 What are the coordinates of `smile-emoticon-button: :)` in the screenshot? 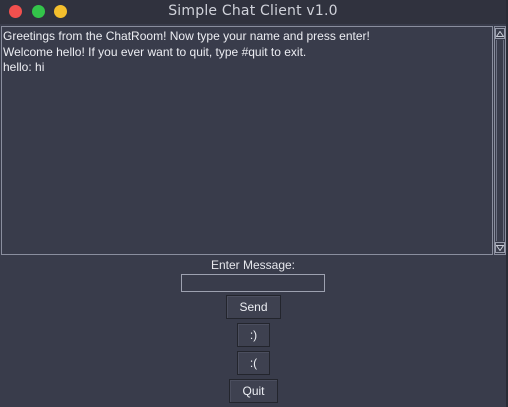 It's located at (253, 335).